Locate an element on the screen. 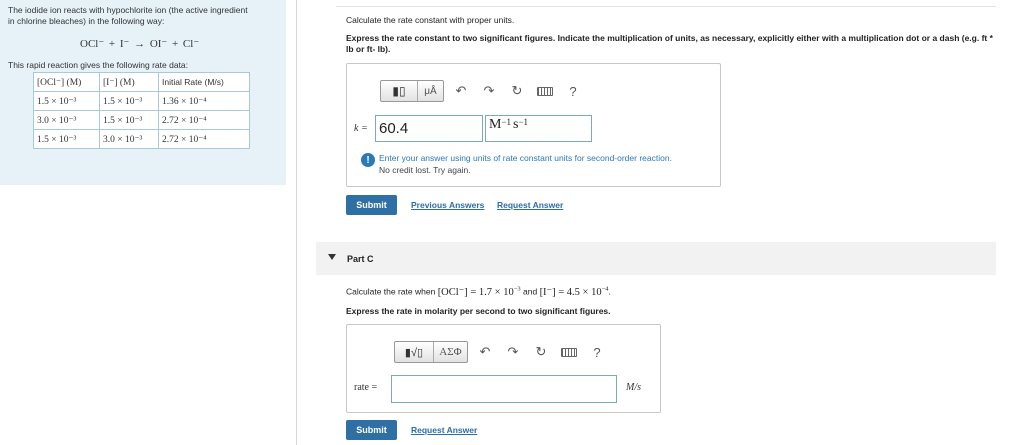  part-c-reset-icon: ↻ is located at coordinates (541, 352).